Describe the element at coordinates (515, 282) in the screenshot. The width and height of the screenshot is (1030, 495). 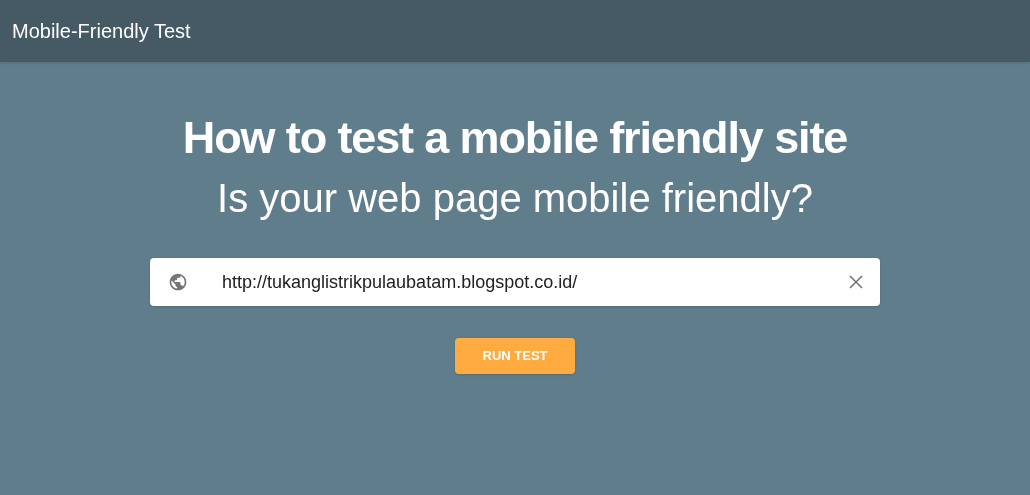
I see `url-input-field: http://tukanglistrikpulaubatam.blogspot.co.id/` at that location.